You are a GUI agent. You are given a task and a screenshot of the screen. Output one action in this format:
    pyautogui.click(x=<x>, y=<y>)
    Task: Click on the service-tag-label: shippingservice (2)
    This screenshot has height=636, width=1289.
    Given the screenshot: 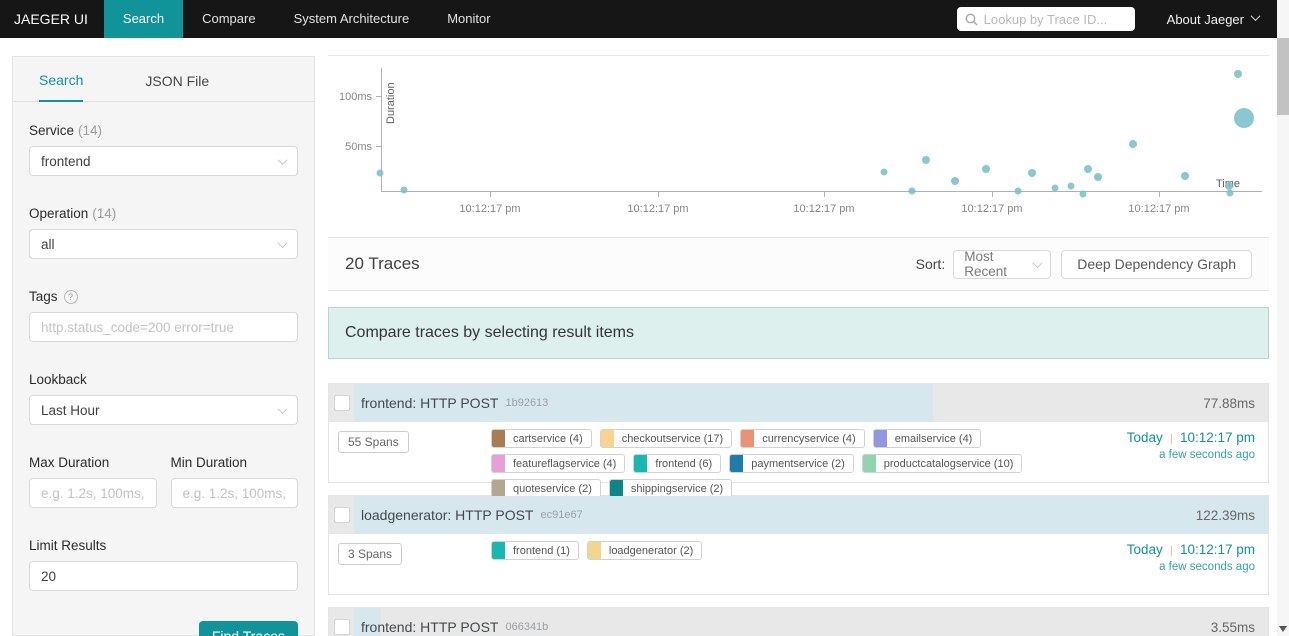 What is the action you would take?
    pyautogui.click(x=677, y=488)
    